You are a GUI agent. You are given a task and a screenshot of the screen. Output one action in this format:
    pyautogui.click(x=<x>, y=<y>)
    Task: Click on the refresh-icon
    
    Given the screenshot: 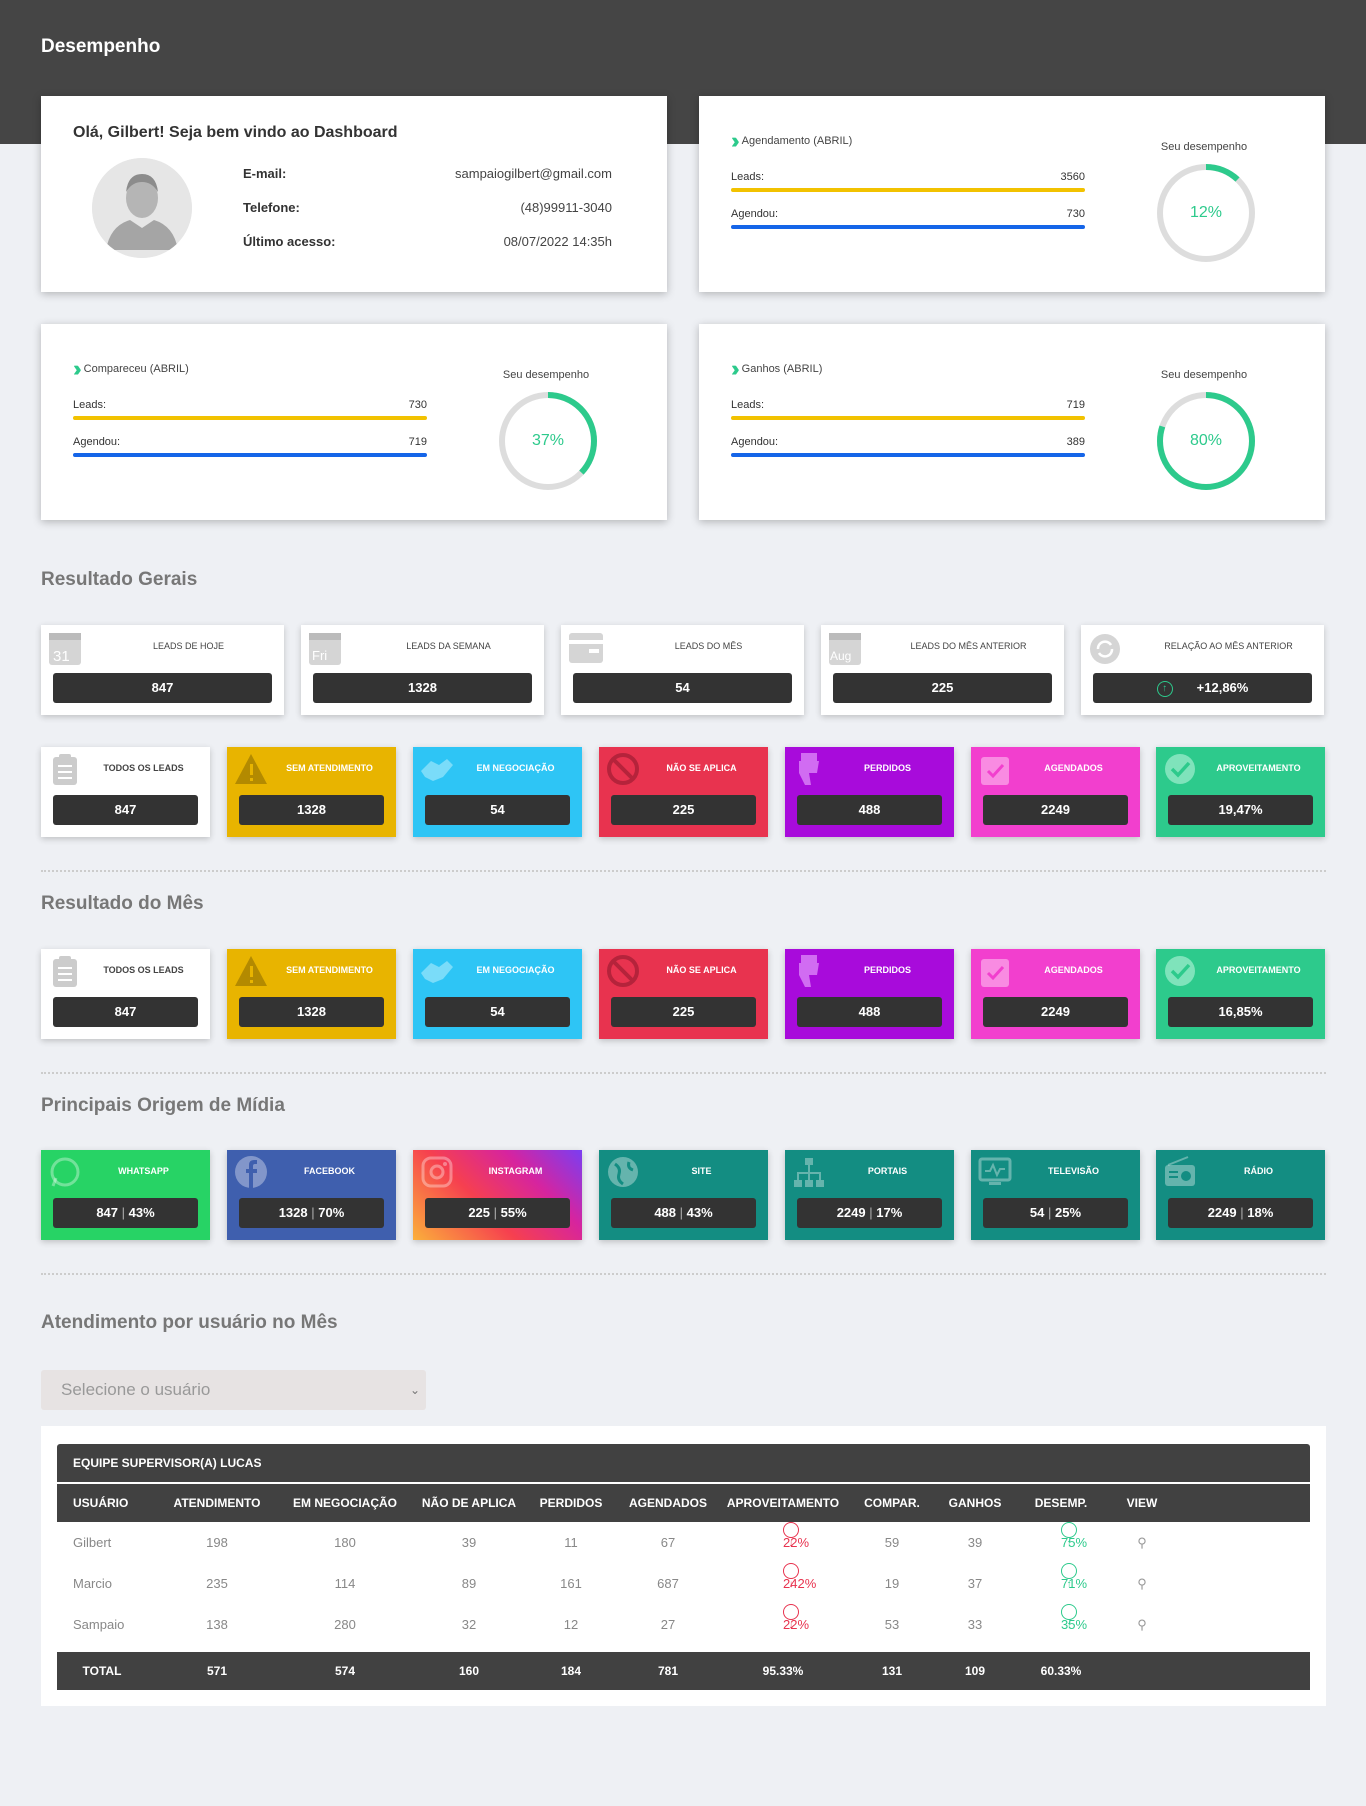 What is the action you would take?
    pyautogui.click(x=1105, y=649)
    